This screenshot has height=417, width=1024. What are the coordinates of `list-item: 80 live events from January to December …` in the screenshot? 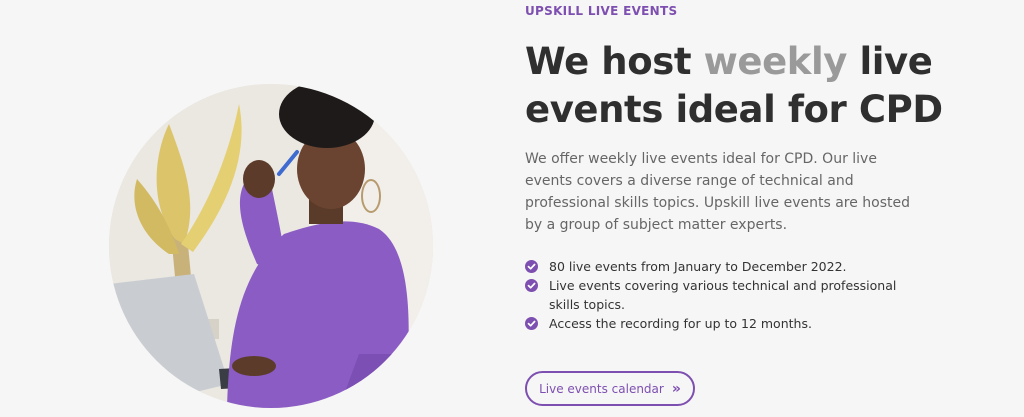 It's located at (725, 266).